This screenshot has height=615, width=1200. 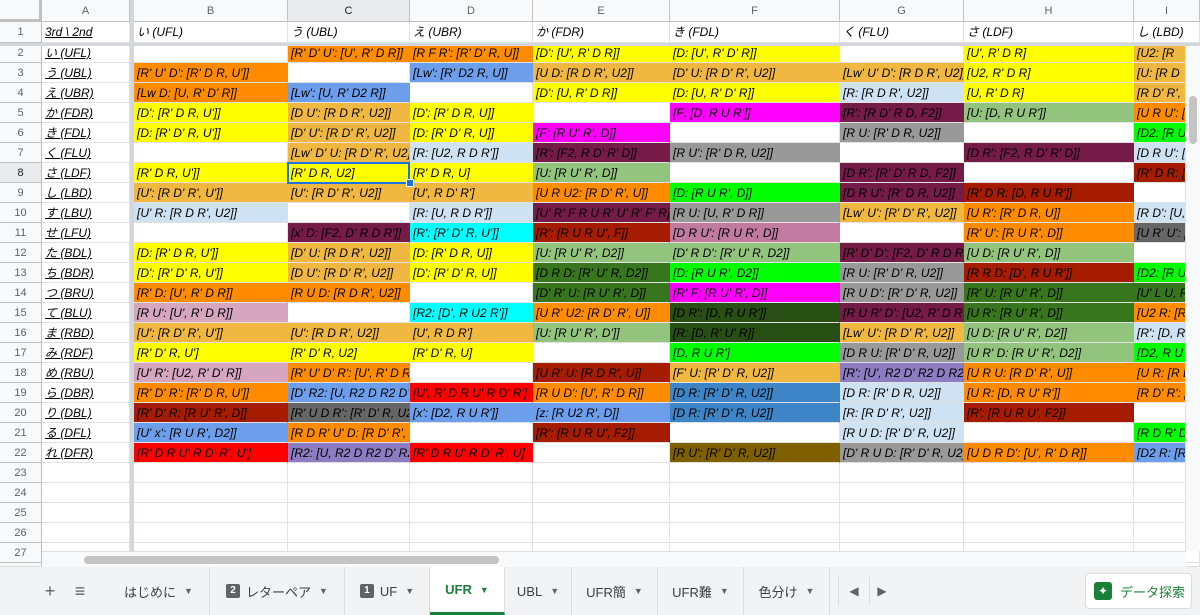 I want to click on data-cell: [D' U: [R D R', U2]], so click(x=349, y=253).